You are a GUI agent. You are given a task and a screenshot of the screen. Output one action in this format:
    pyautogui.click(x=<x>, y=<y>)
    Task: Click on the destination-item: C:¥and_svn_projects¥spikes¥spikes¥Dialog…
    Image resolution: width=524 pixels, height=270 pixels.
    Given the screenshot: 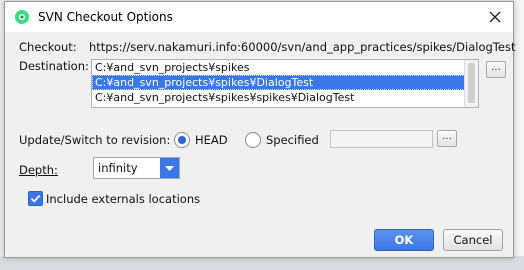 What is the action you would take?
    pyautogui.click(x=278, y=97)
    